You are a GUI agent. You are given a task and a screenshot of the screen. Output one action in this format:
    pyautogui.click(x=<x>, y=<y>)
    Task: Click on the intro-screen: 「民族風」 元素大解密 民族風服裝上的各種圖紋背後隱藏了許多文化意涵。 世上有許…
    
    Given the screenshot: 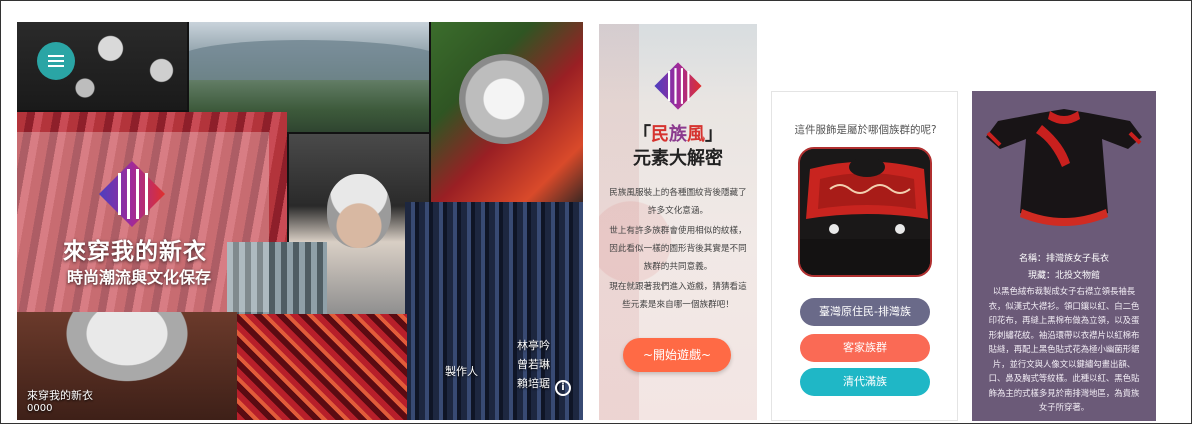 What is the action you would take?
    pyautogui.click(x=678, y=222)
    